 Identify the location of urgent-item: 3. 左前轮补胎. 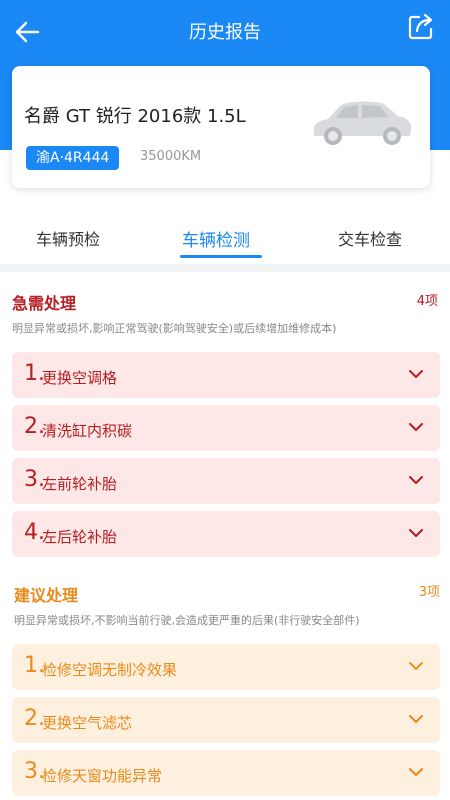
(226, 481).